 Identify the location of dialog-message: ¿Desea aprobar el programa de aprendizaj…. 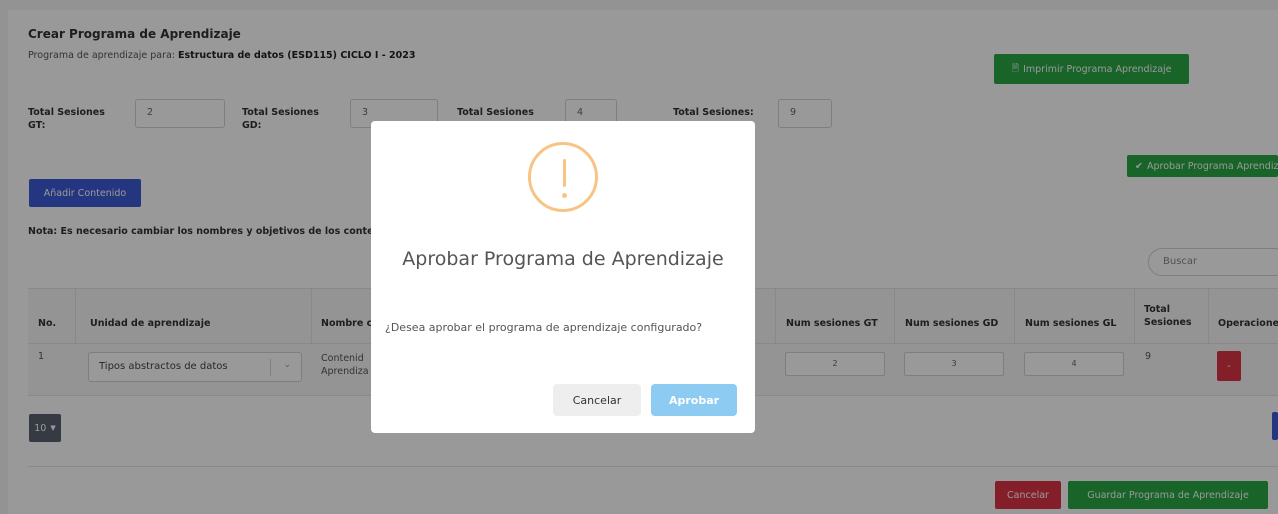
(544, 327).